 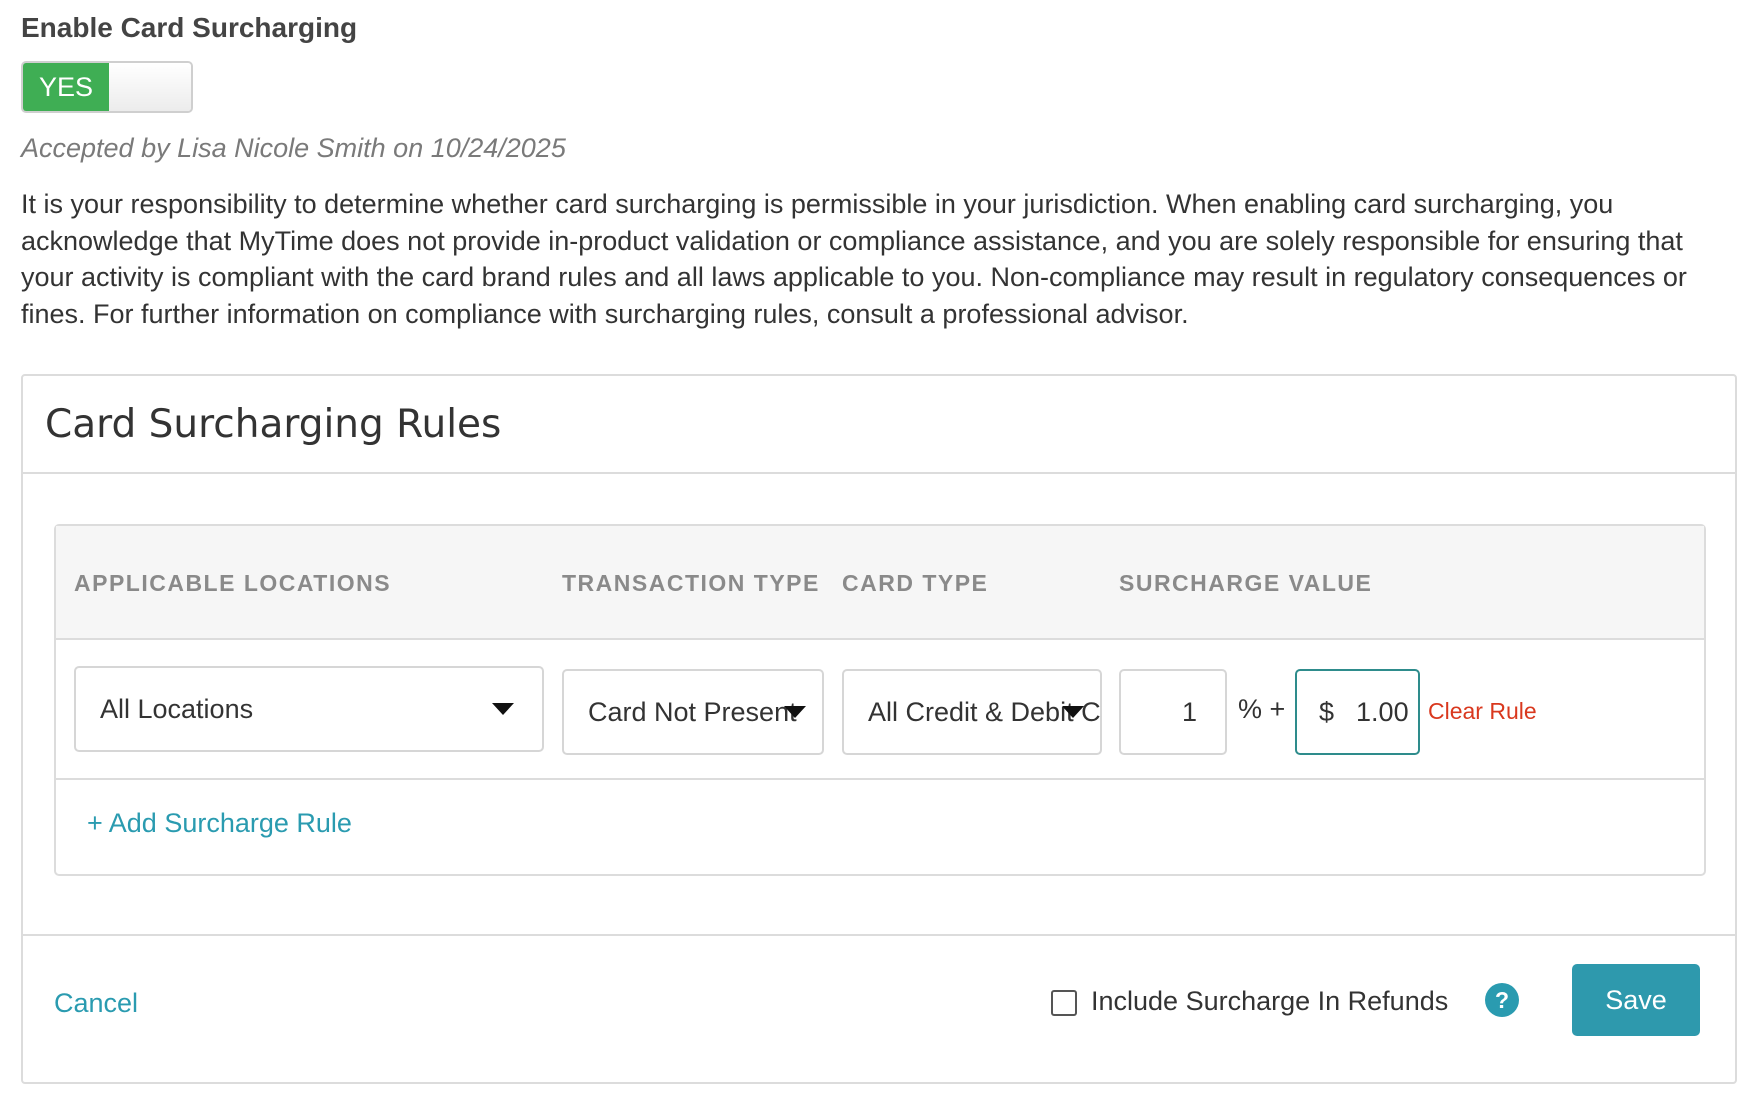 What do you see at coordinates (1064, 1003) in the screenshot?
I see `include-surcharge-refunds-checkbox` at bounding box center [1064, 1003].